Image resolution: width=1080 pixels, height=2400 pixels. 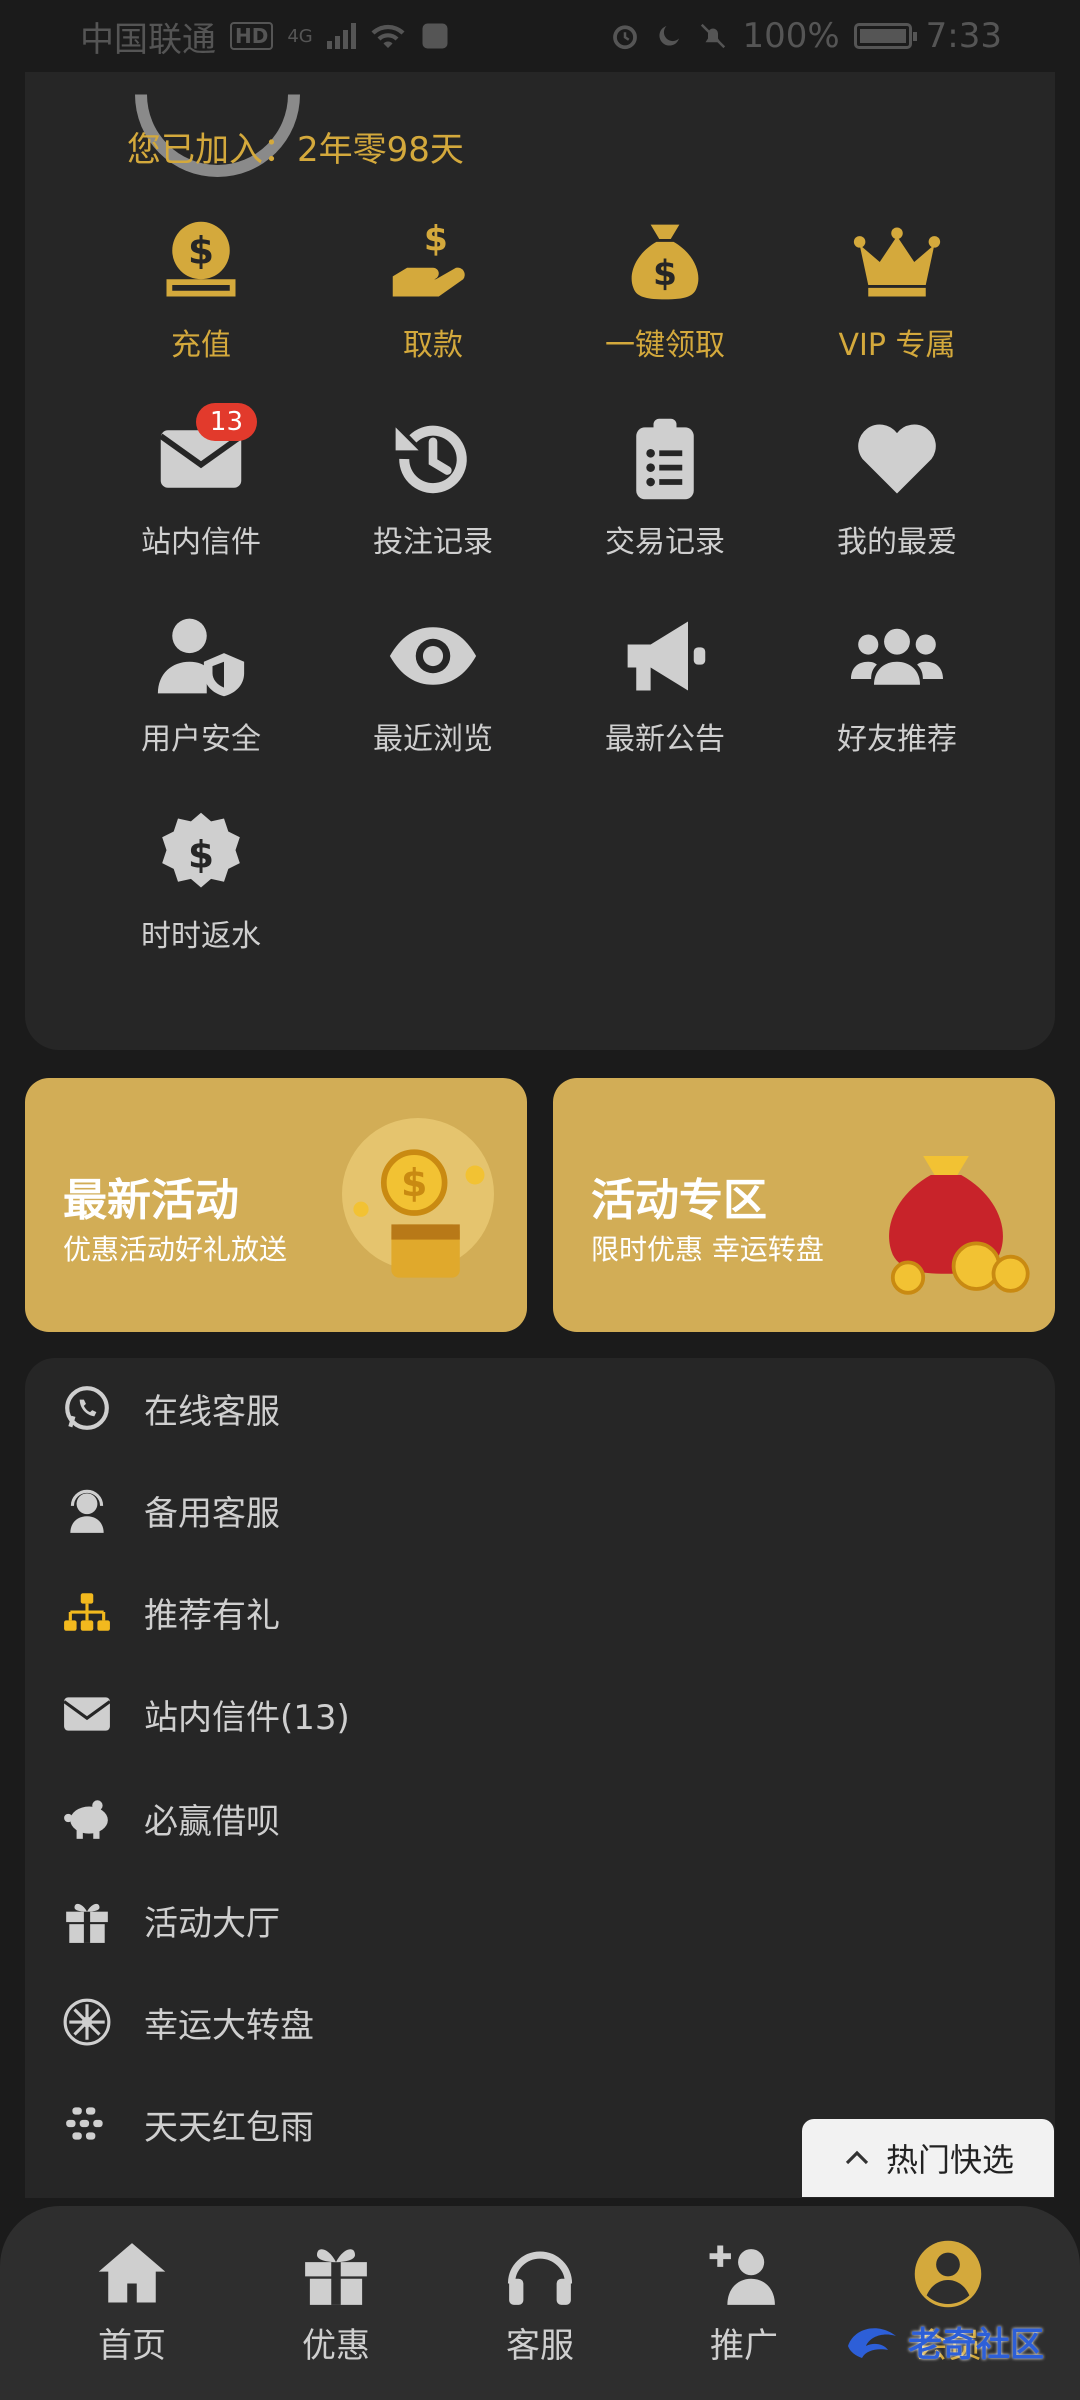 What do you see at coordinates (540, 2276) in the screenshot?
I see `headphones-icon` at bounding box center [540, 2276].